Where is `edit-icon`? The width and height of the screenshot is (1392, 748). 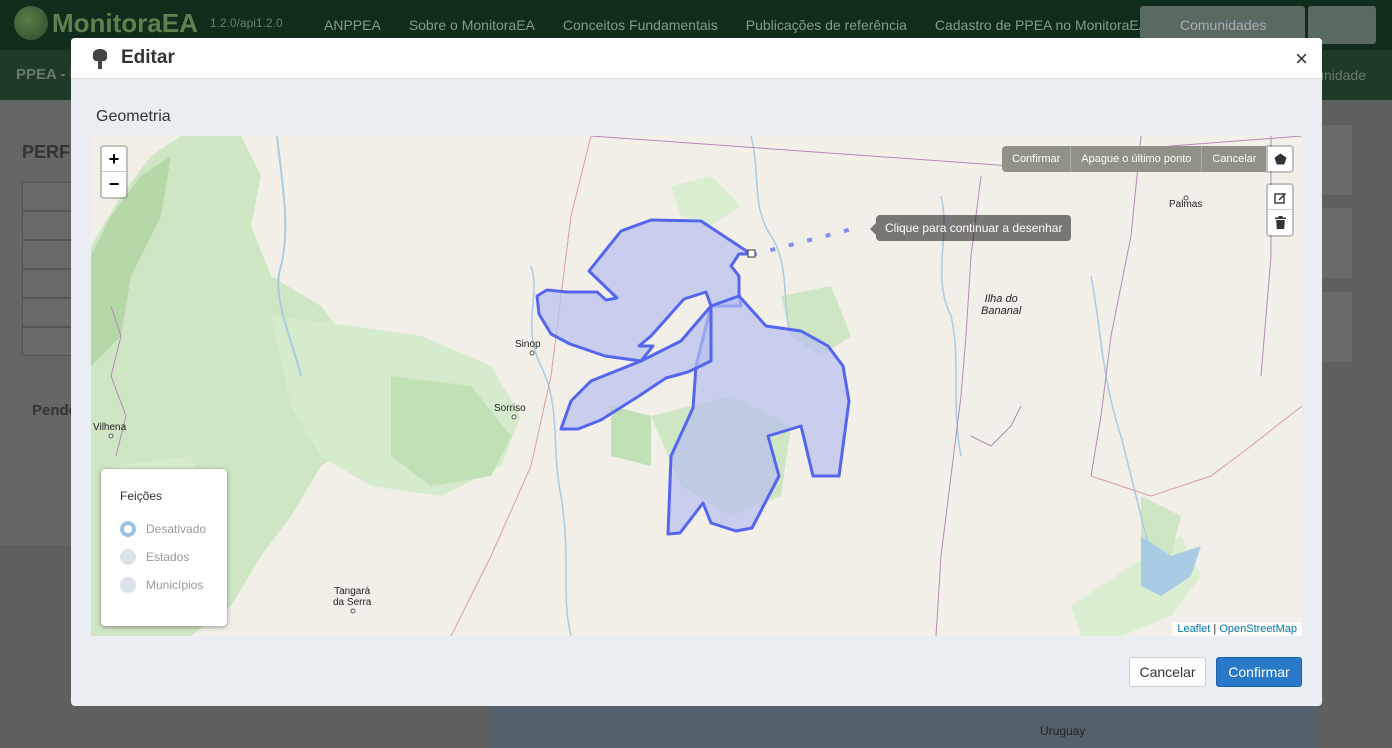
edit-icon is located at coordinates (1279, 198).